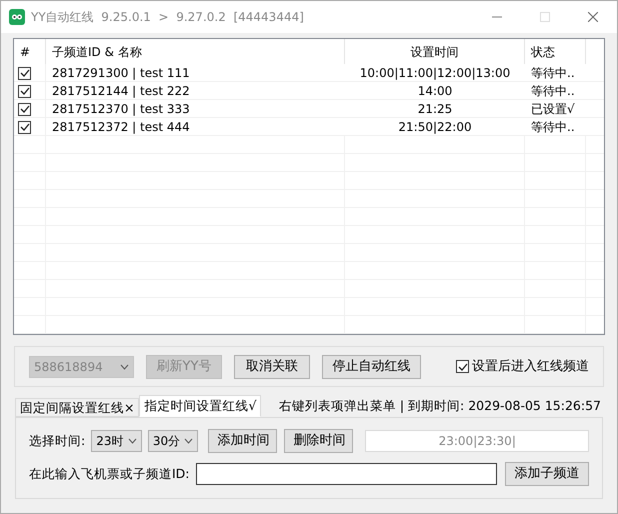 This screenshot has height=514, width=618. What do you see at coordinates (477, 441) in the screenshot?
I see `times-field: 23:00|23:30|` at bounding box center [477, 441].